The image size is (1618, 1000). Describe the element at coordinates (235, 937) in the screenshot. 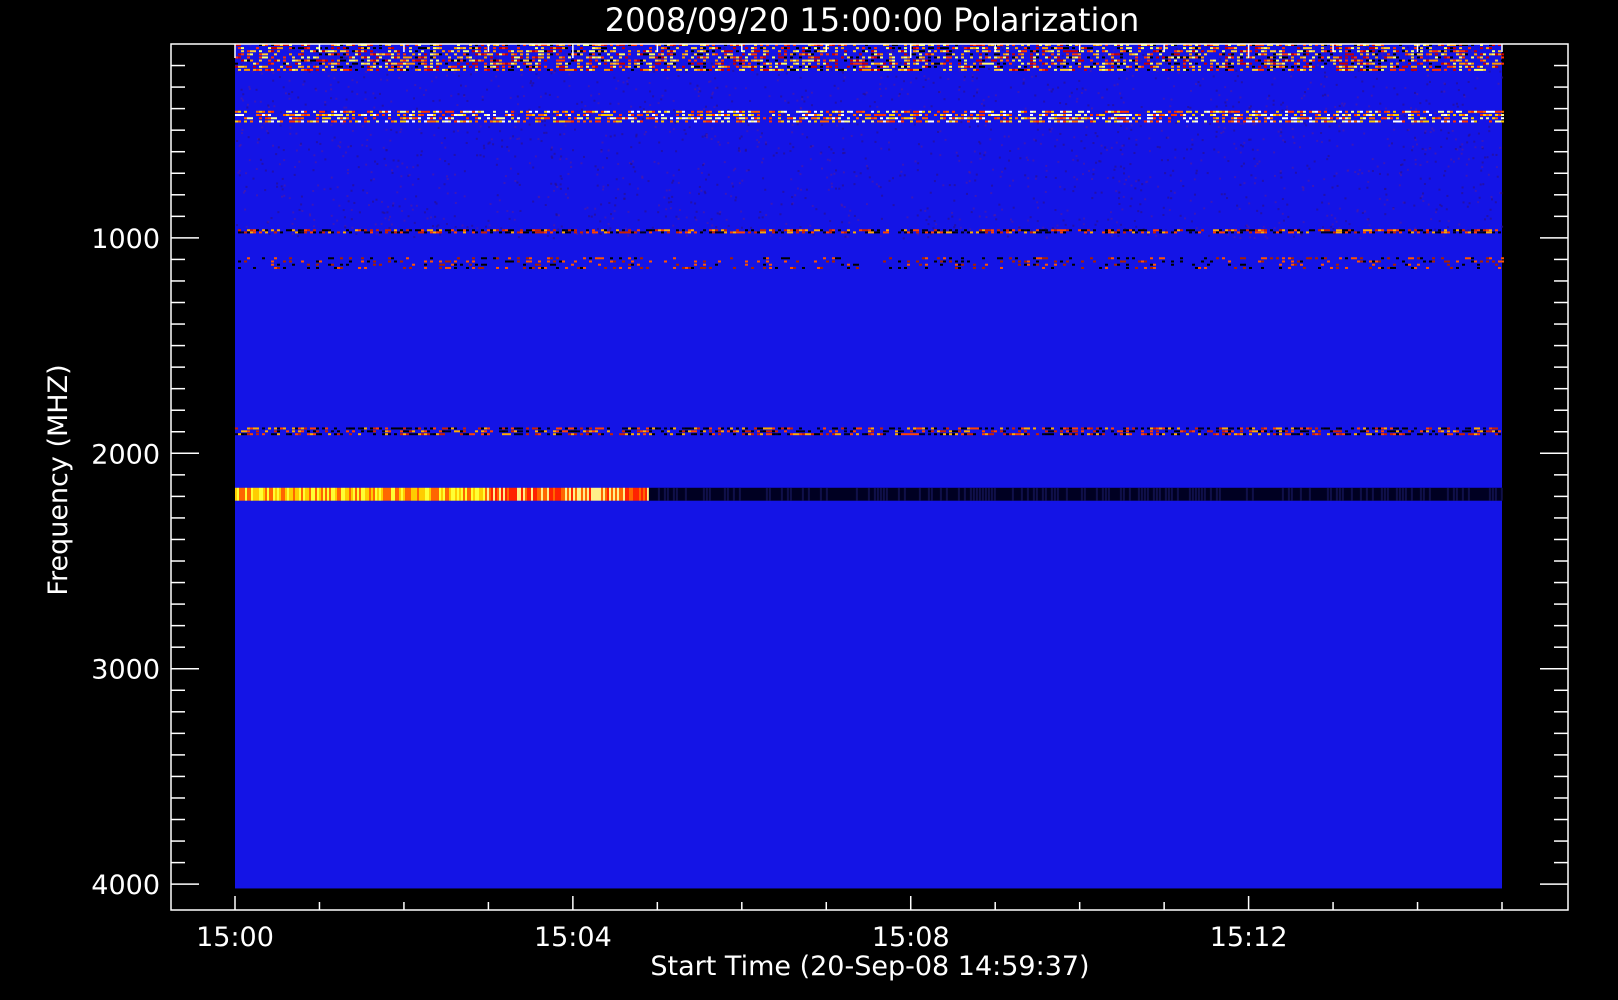

I see `x-tick-label: 15:00` at that location.